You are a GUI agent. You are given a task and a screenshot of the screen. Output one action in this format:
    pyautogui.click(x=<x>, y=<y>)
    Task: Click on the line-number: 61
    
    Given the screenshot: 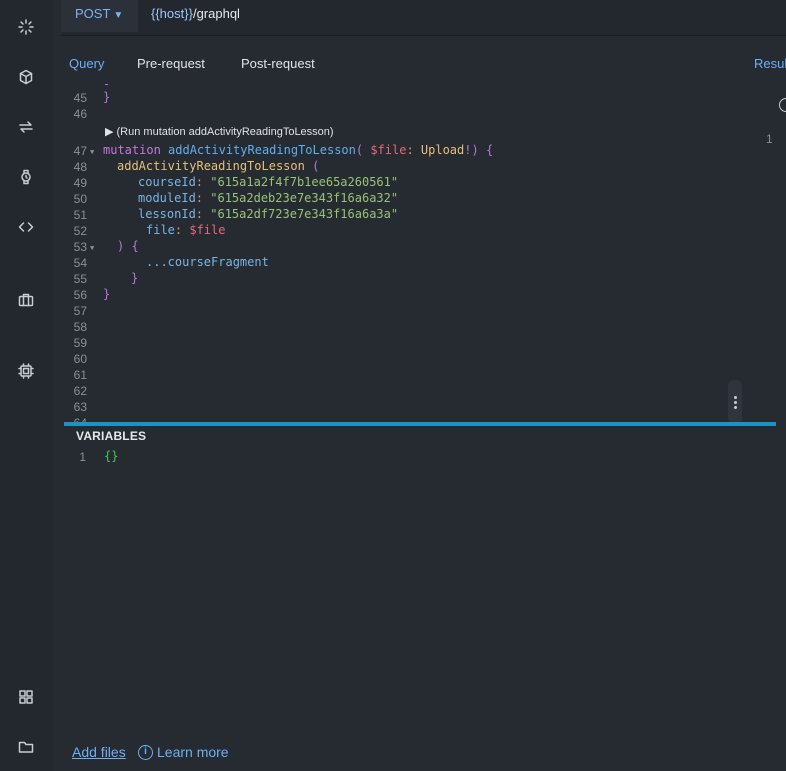 What is the action you would take?
    pyautogui.click(x=80, y=375)
    